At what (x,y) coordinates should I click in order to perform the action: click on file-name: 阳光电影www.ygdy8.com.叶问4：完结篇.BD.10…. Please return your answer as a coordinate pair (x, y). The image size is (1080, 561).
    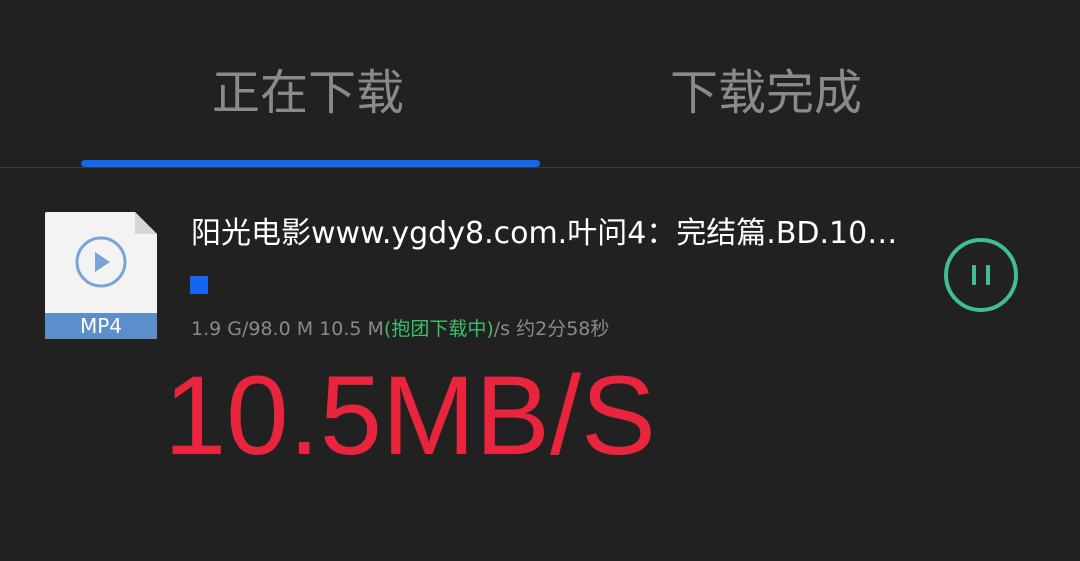
    Looking at the image, I should click on (544, 233).